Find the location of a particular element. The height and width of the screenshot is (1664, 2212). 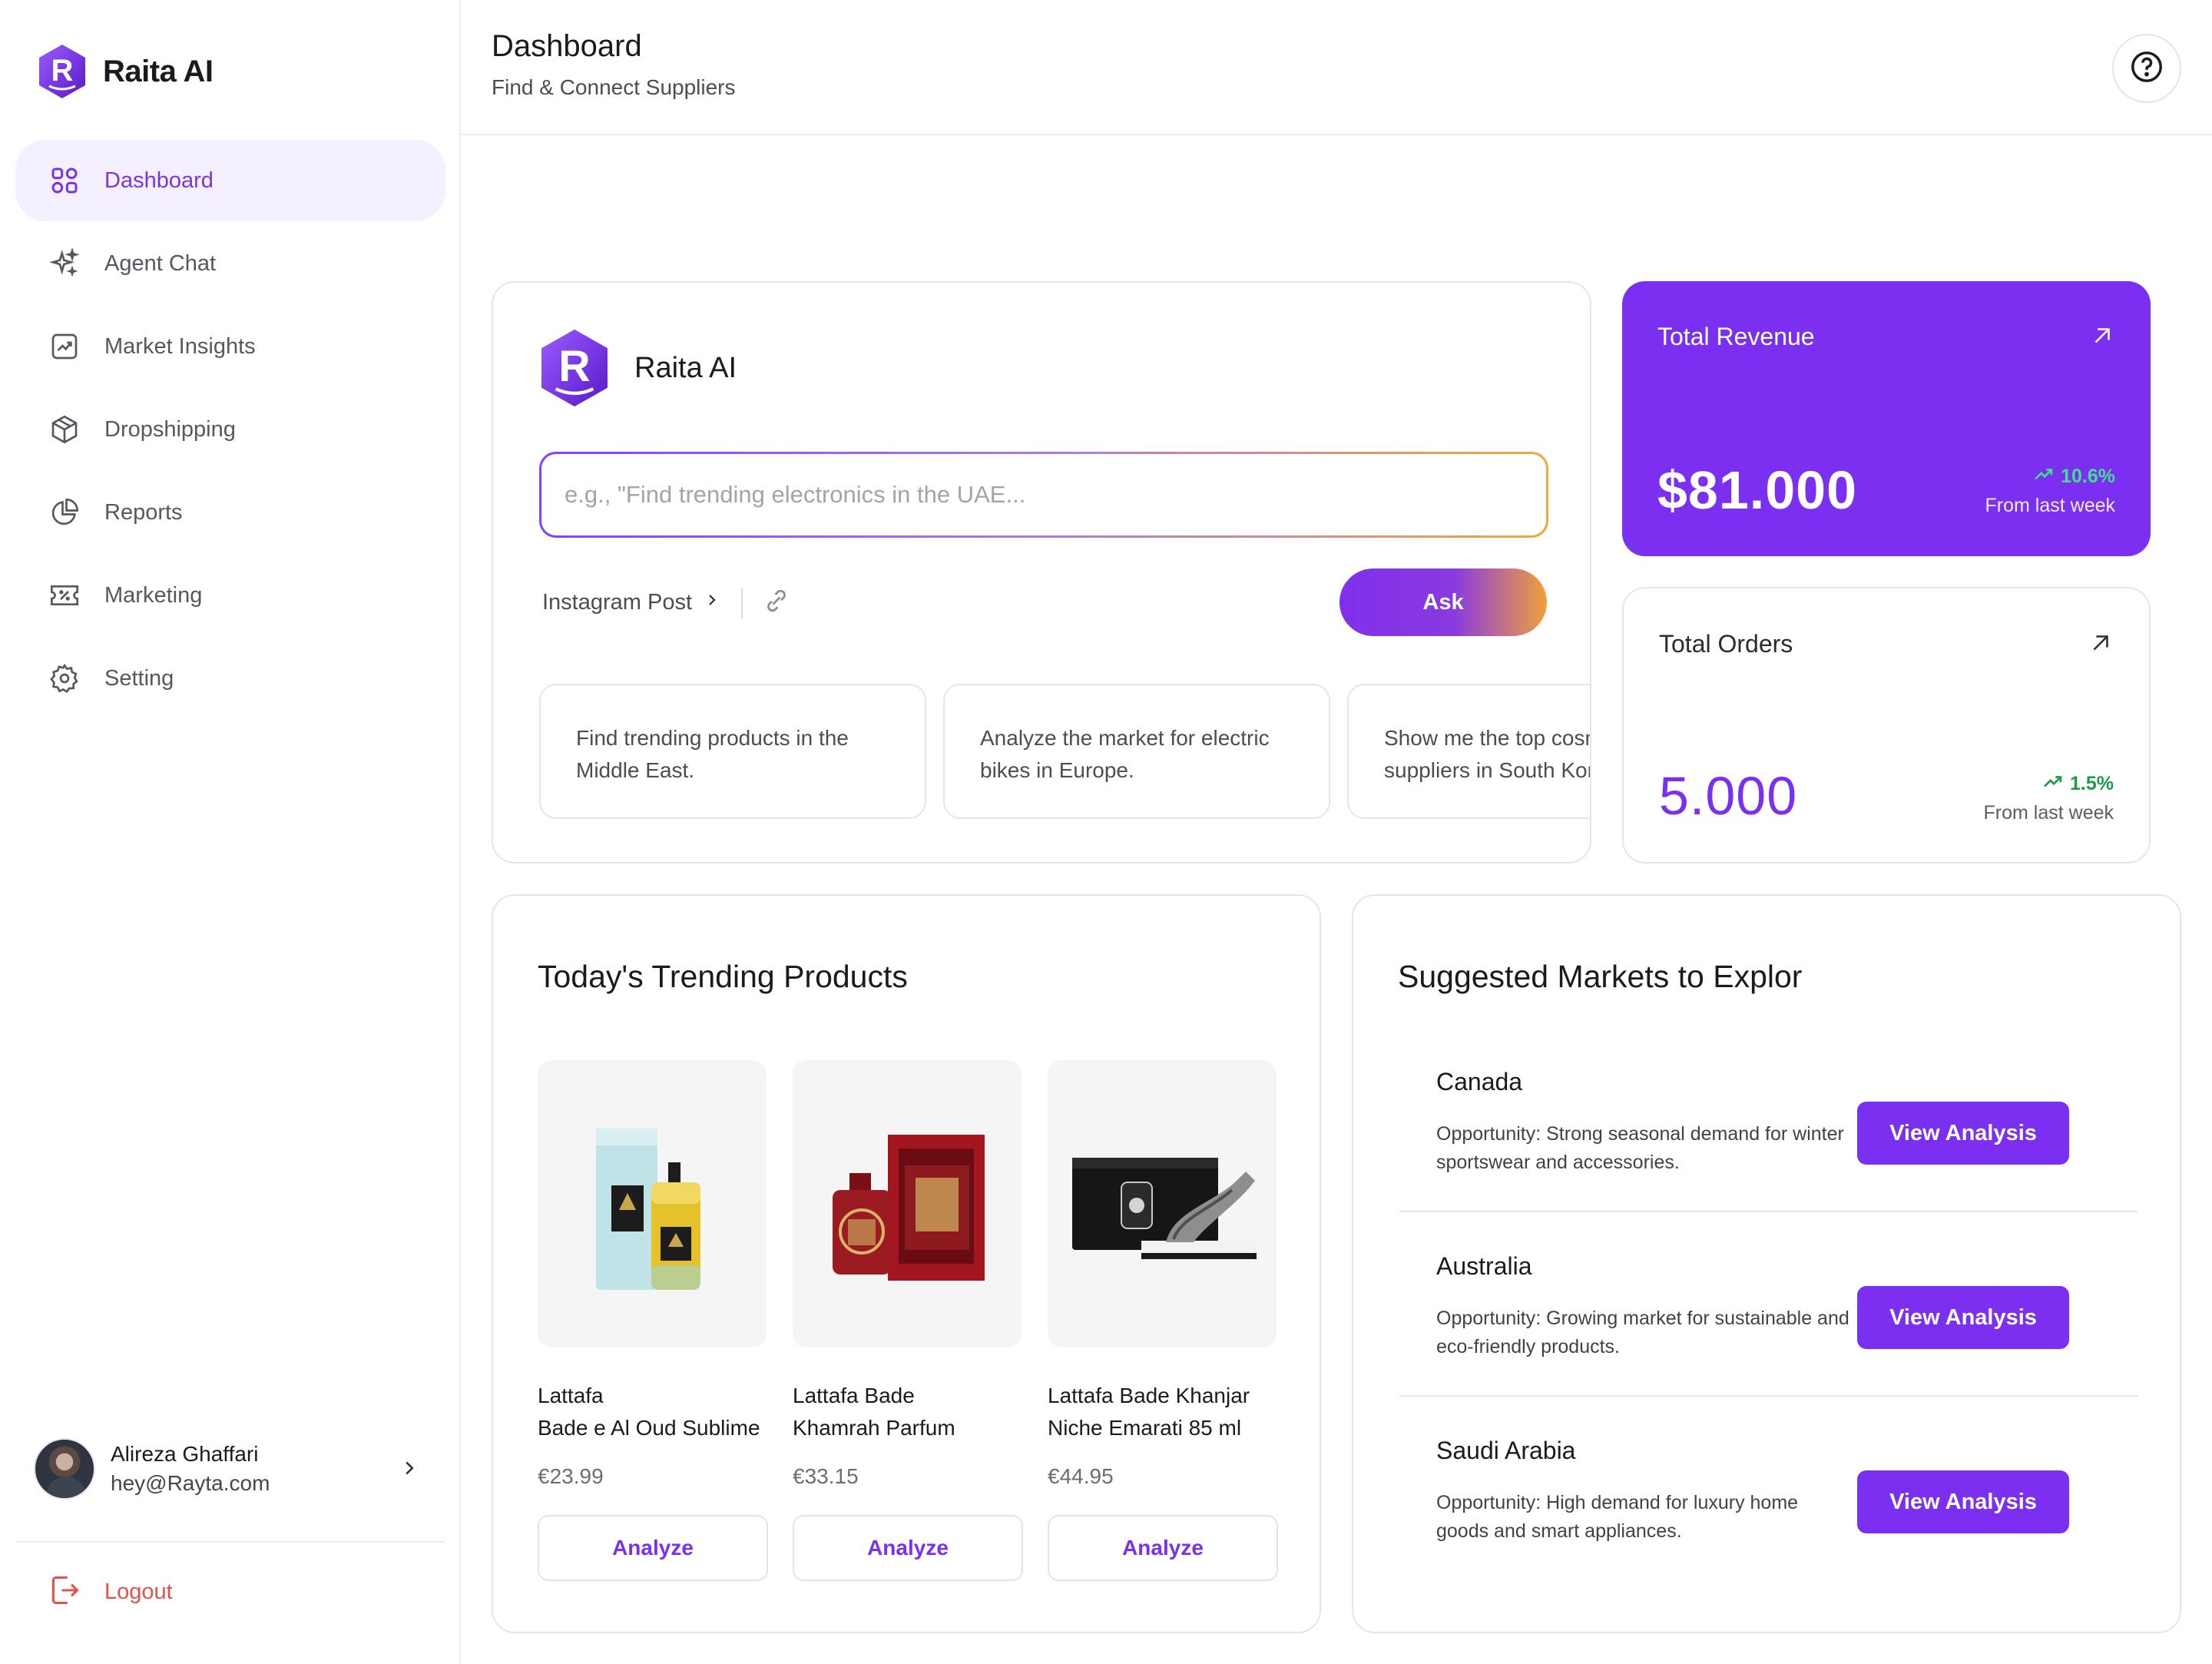

product-price: €44.95 is located at coordinates (1081, 1476).